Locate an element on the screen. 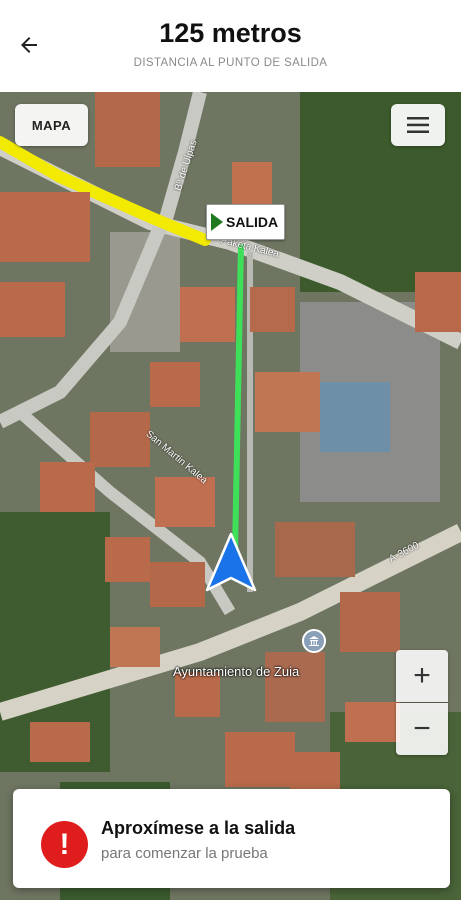 The height and width of the screenshot is (900, 461). status-subtitle: para comenzar la prueba is located at coordinates (184, 853).